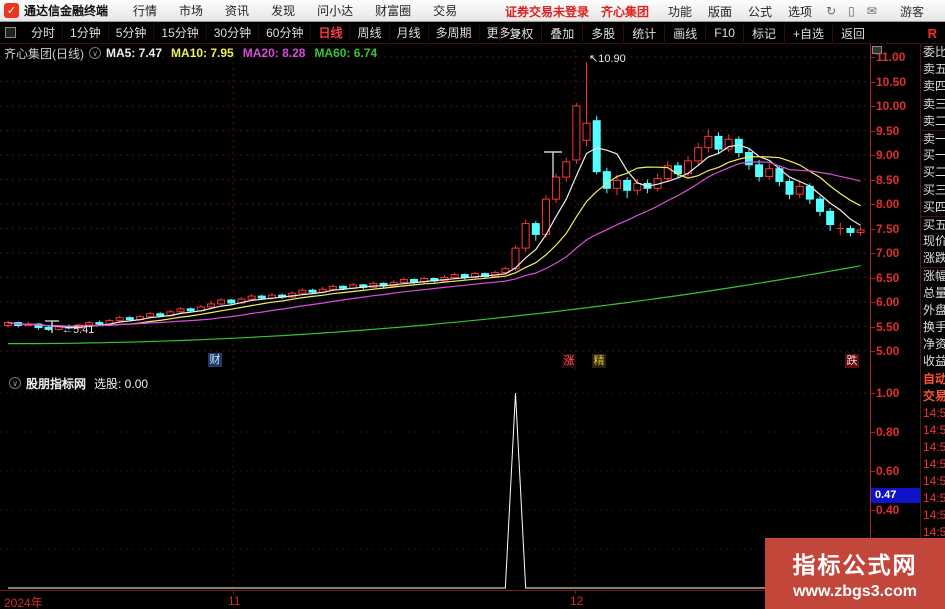 The width and height of the screenshot is (945, 609). What do you see at coordinates (933, 138) in the screenshot?
I see `sidebar-row-5: 卖一` at bounding box center [933, 138].